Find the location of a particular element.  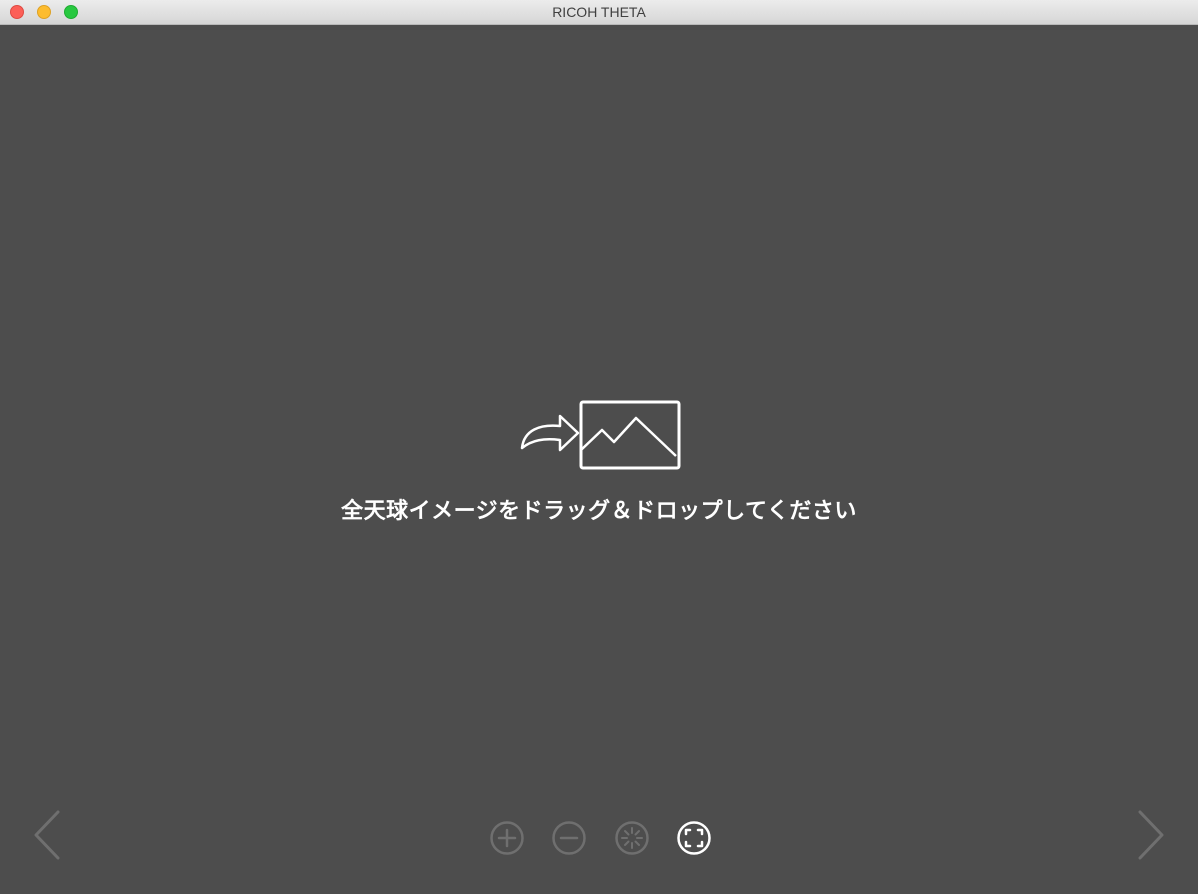

chevron-right-icon is located at coordinates (1151, 835).